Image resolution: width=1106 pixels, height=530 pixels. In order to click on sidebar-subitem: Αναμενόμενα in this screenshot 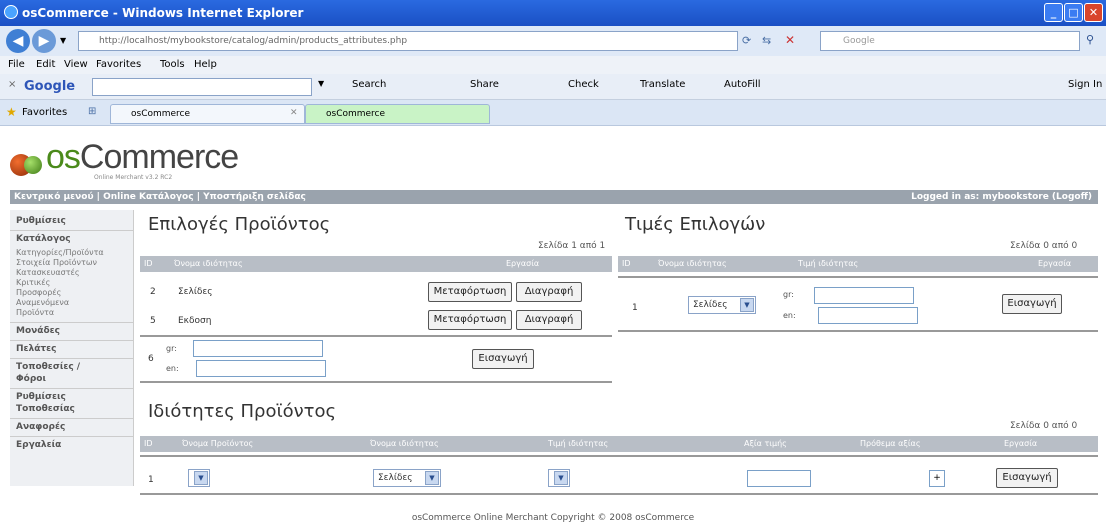, I will do `click(42, 302)`.